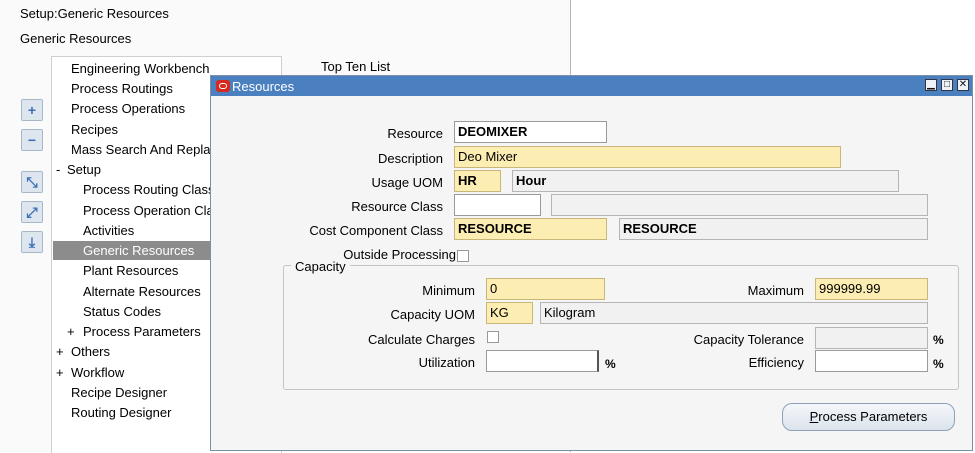 This screenshot has height=453, width=975. What do you see at coordinates (446, 362) in the screenshot?
I see `utilization-label: Utilization` at bounding box center [446, 362].